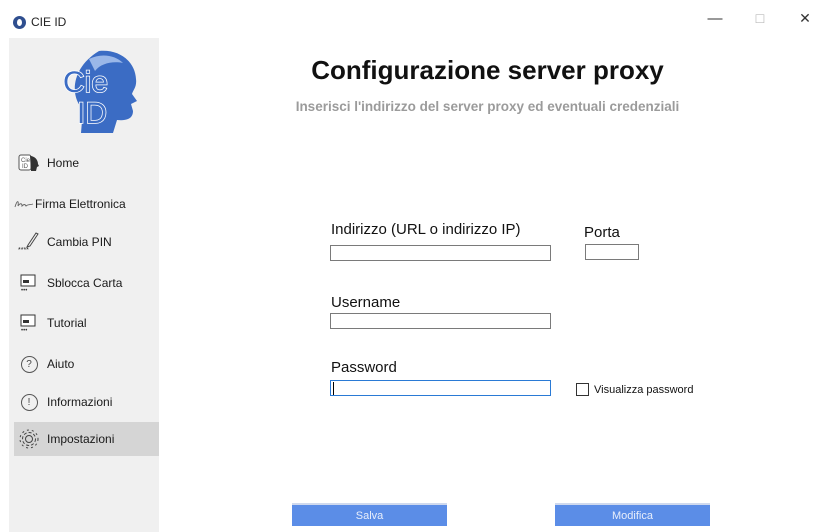  Describe the element at coordinates (29, 163) in the screenshot. I see `cie-card-icon: Cie ID` at that location.